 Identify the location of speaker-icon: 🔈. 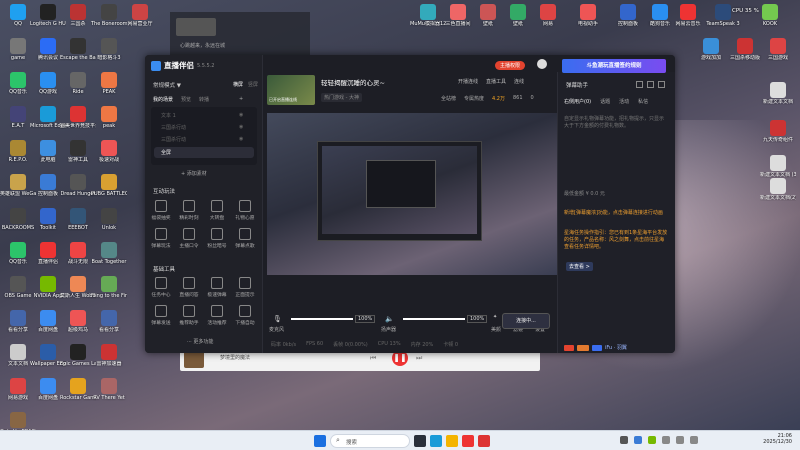
(389, 319).